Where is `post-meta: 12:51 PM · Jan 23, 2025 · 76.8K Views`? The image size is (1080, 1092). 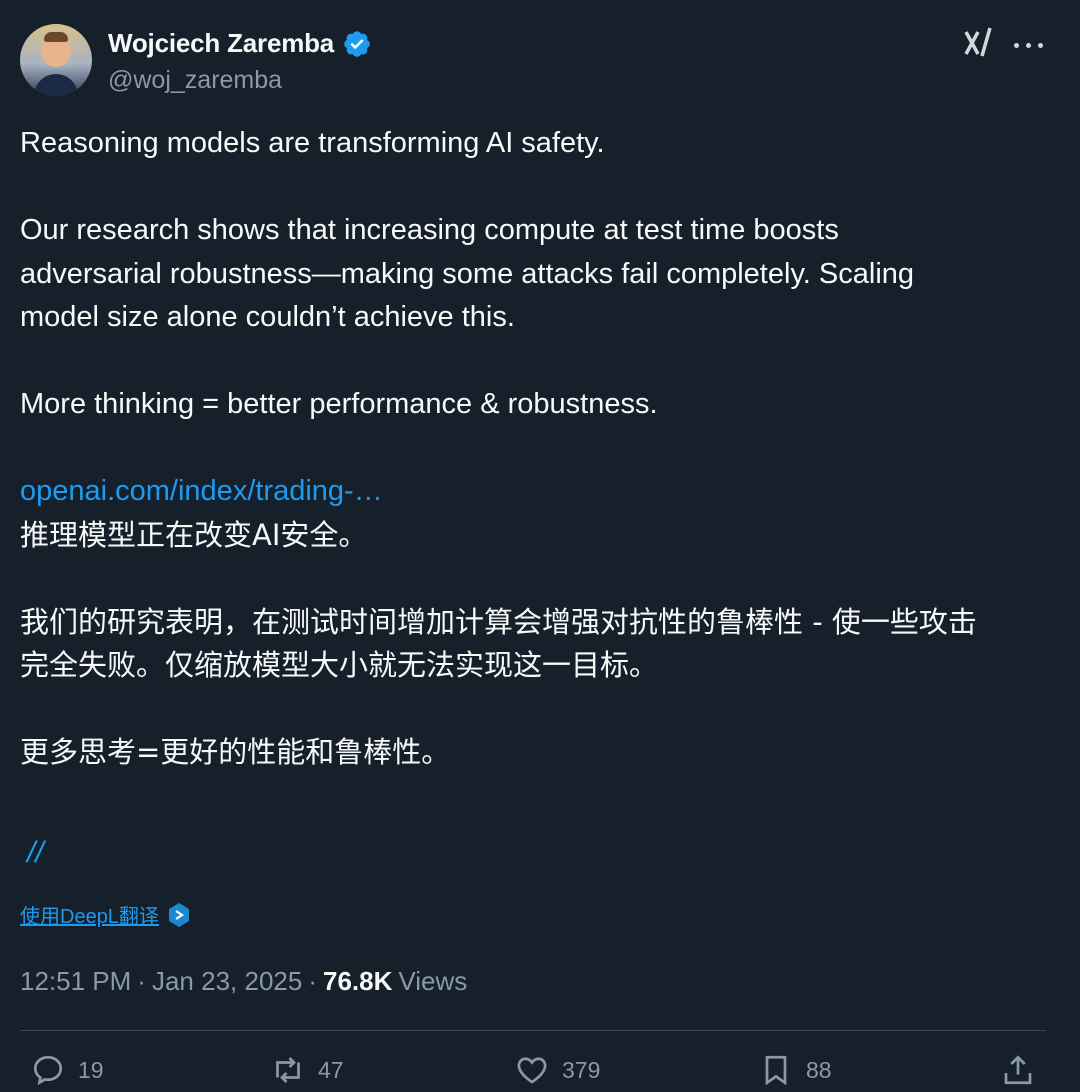 post-meta: 12:51 PM · Jan 23, 2025 · 76.8K Views is located at coordinates (243, 981).